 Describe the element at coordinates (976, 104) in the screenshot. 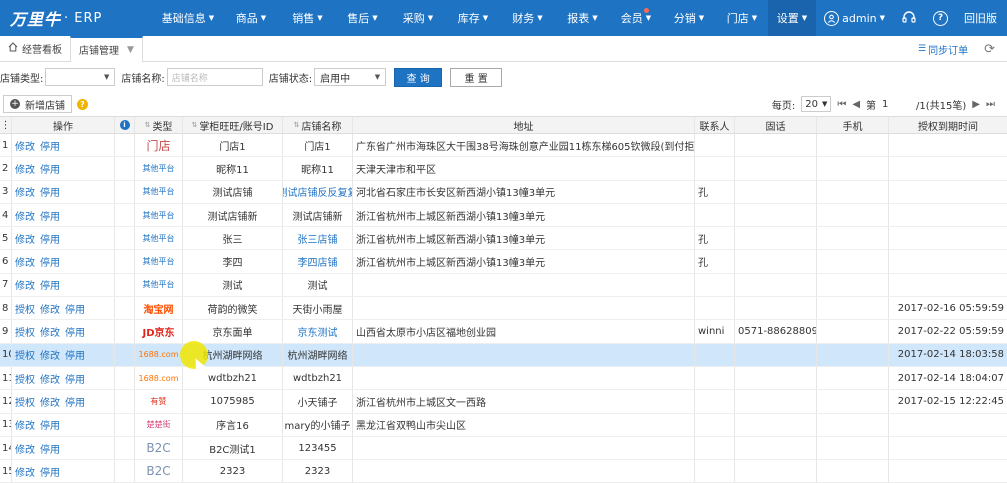

I see `next-page-icon: ▶` at that location.